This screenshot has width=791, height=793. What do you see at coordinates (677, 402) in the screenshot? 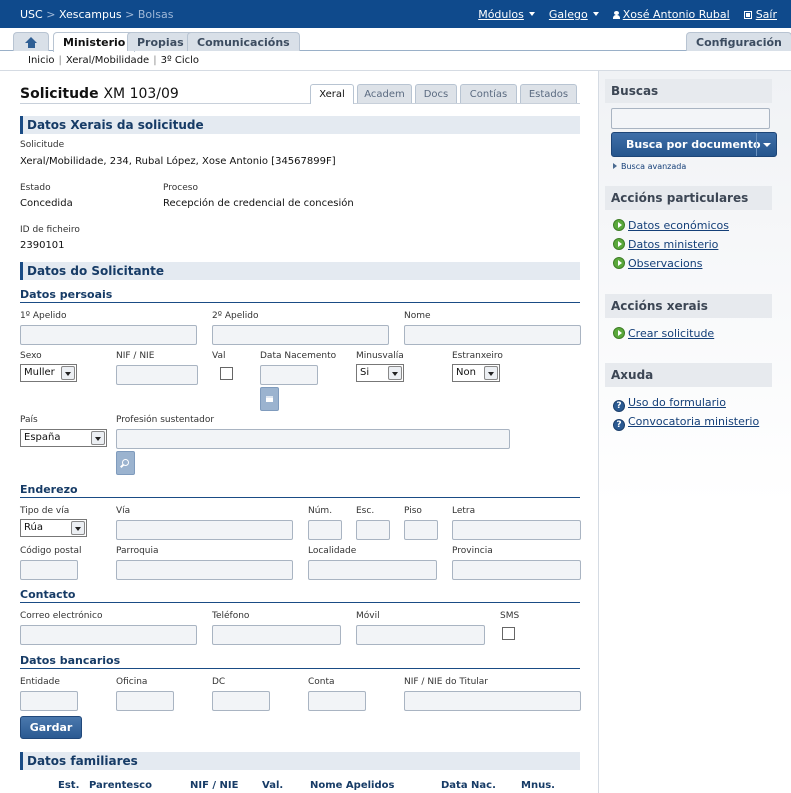
I see `link-label: Uso do formulario` at bounding box center [677, 402].